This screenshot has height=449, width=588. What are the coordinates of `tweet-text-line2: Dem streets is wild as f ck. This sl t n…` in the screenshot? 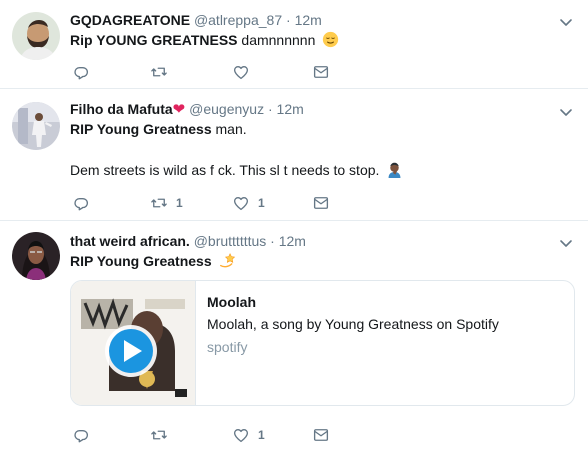 It's located at (225, 170).